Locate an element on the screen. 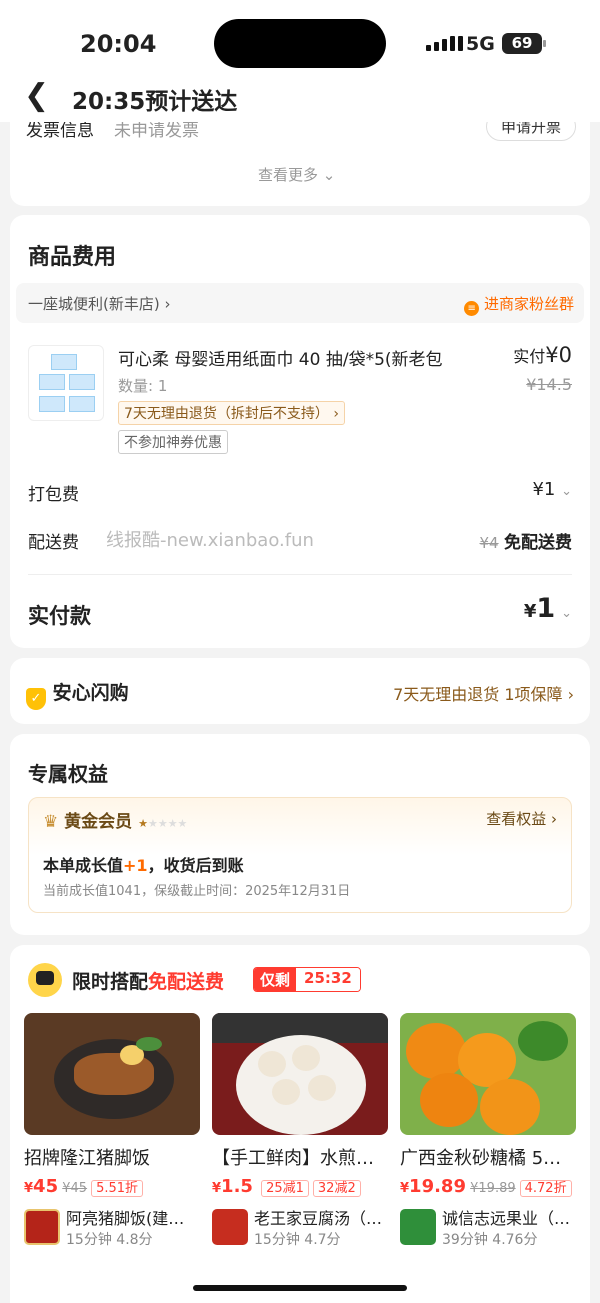 The height and width of the screenshot is (1303, 600). product-name: 可心柔 母婴适用纸面巾 40 抽/袋*5(新老包 is located at coordinates (308, 357).